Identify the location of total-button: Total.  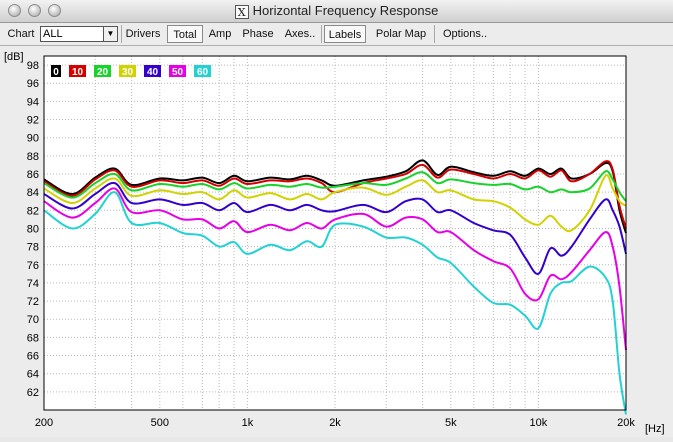
(185, 34).